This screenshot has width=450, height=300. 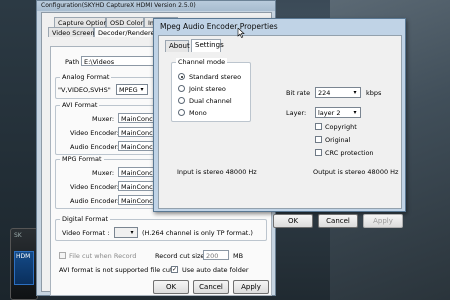 What do you see at coordinates (181, 100) in the screenshot?
I see `radio-dual-channel` at bounding box center [181, 100].